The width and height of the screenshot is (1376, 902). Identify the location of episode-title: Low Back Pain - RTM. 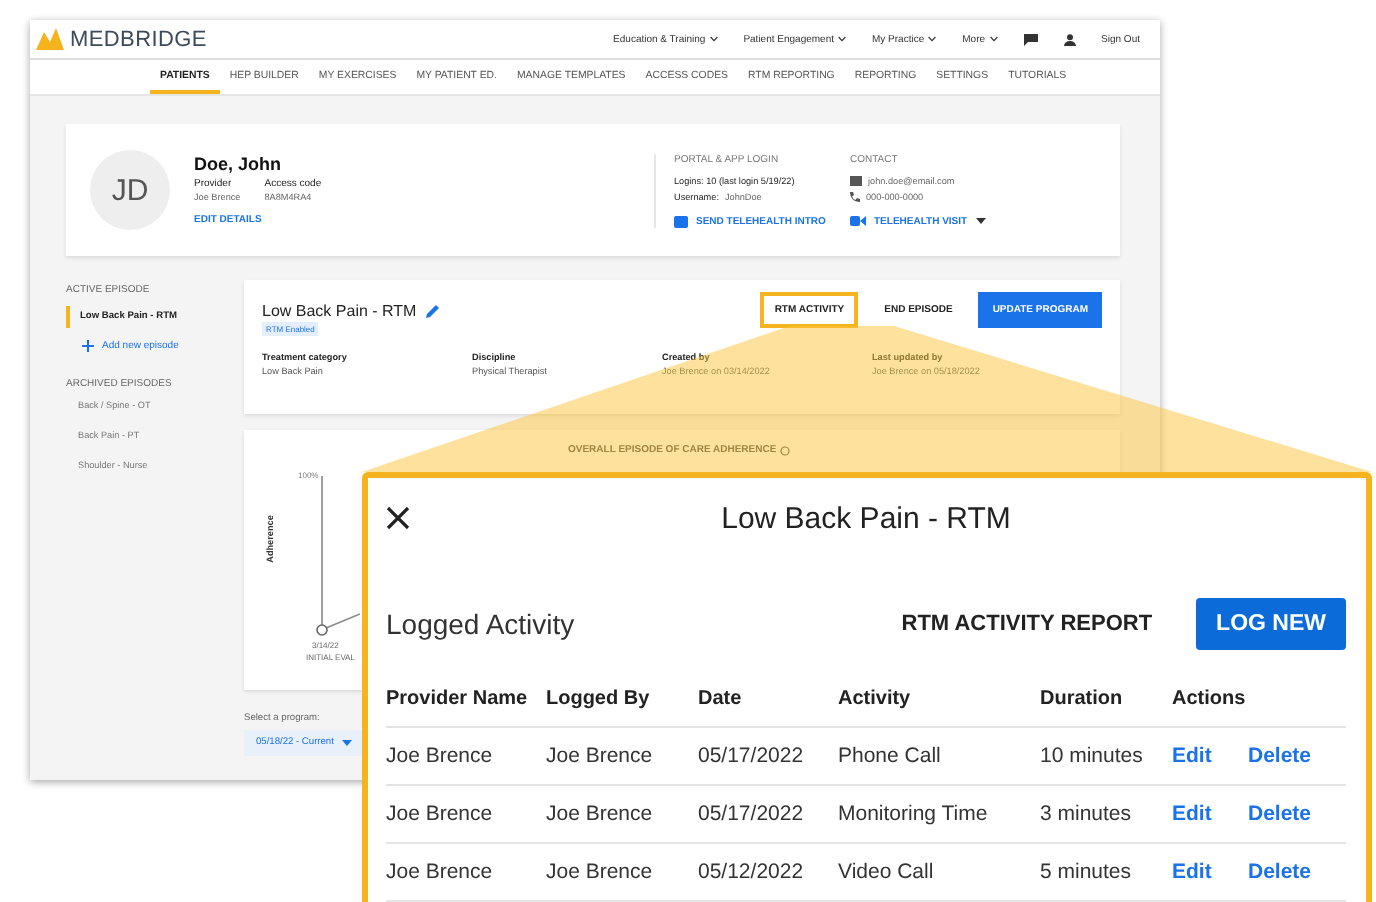
(339, 310).